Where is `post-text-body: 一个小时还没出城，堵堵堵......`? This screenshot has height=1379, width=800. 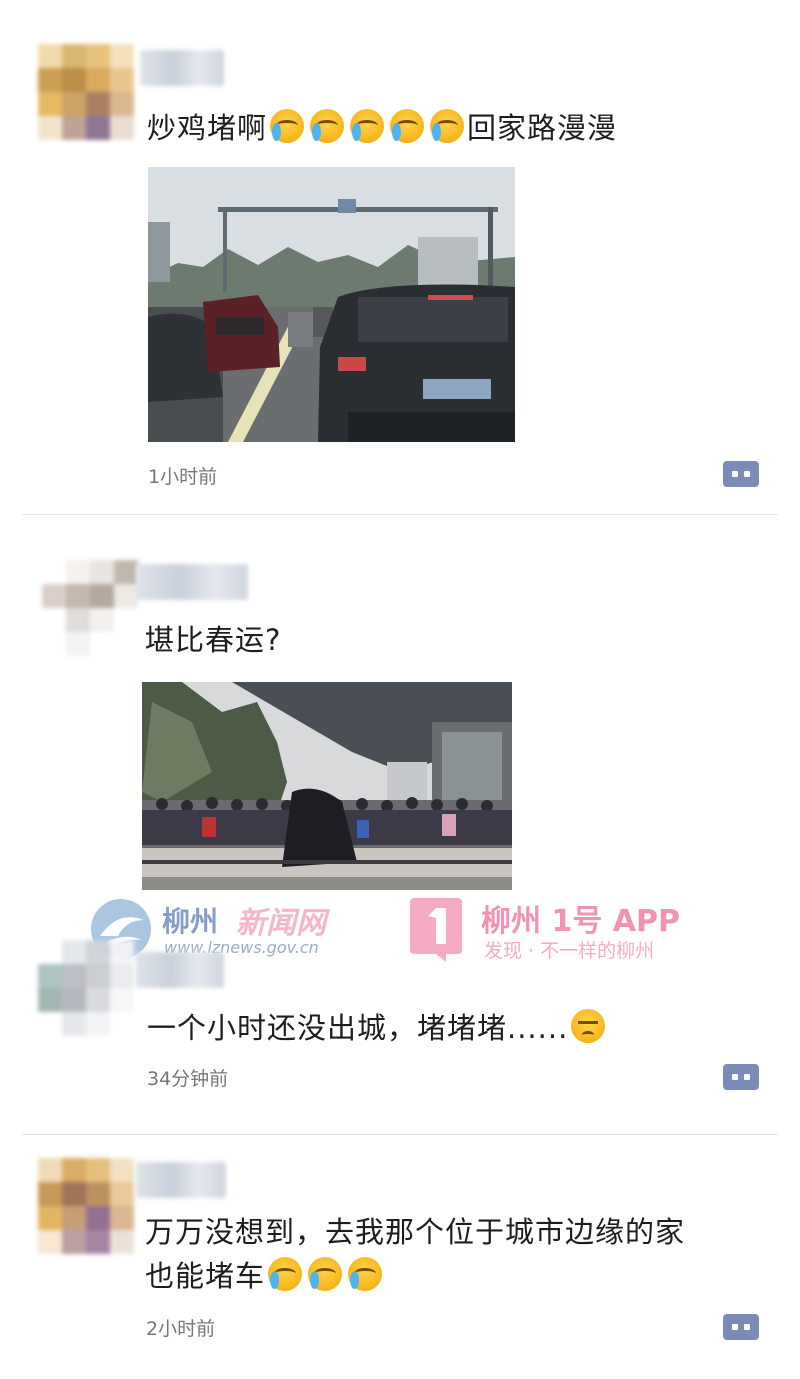
post-text-body: 一个小时还没出城，堵堵堵...... is located at coordinates (358, 1028).